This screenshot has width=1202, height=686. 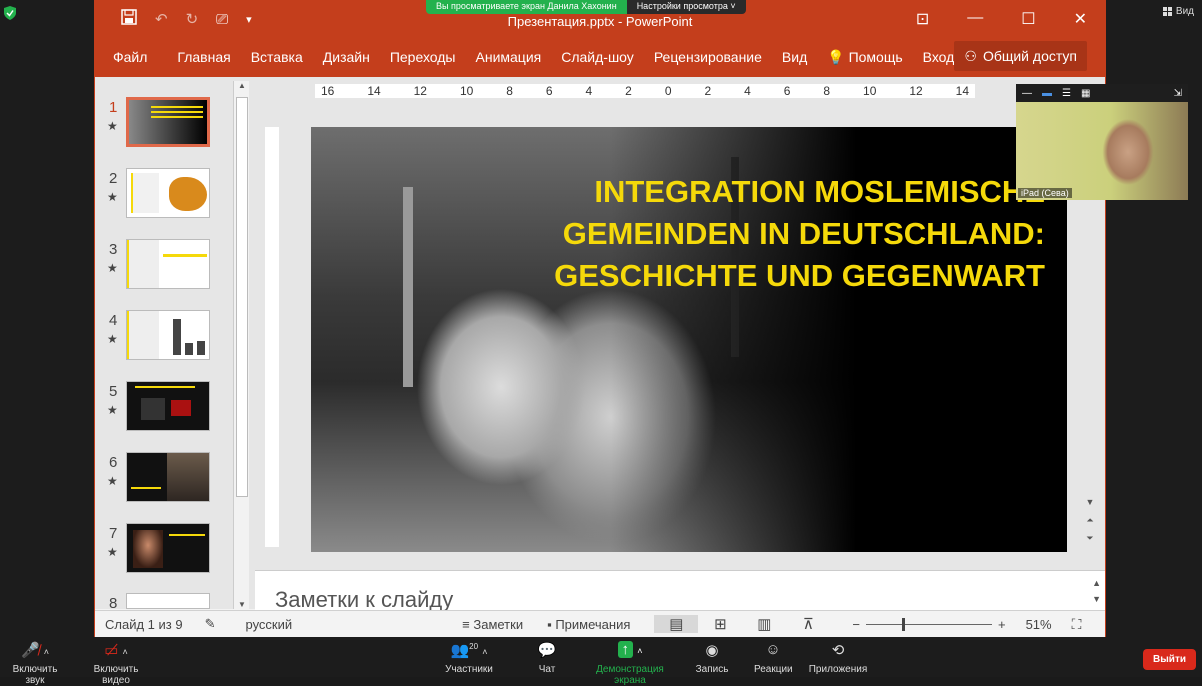 I want to click on vertical-ruler, so click(x=272, y=337).